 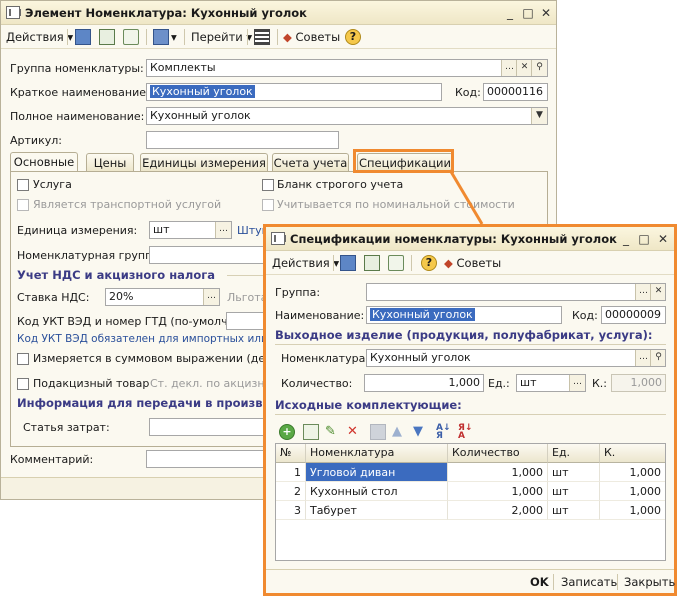 What do you see at coordinates (470, 581) in the screenshot?
I see `spec-button-bar: OK Записать Закрыть` at bounding box center [470, 581].